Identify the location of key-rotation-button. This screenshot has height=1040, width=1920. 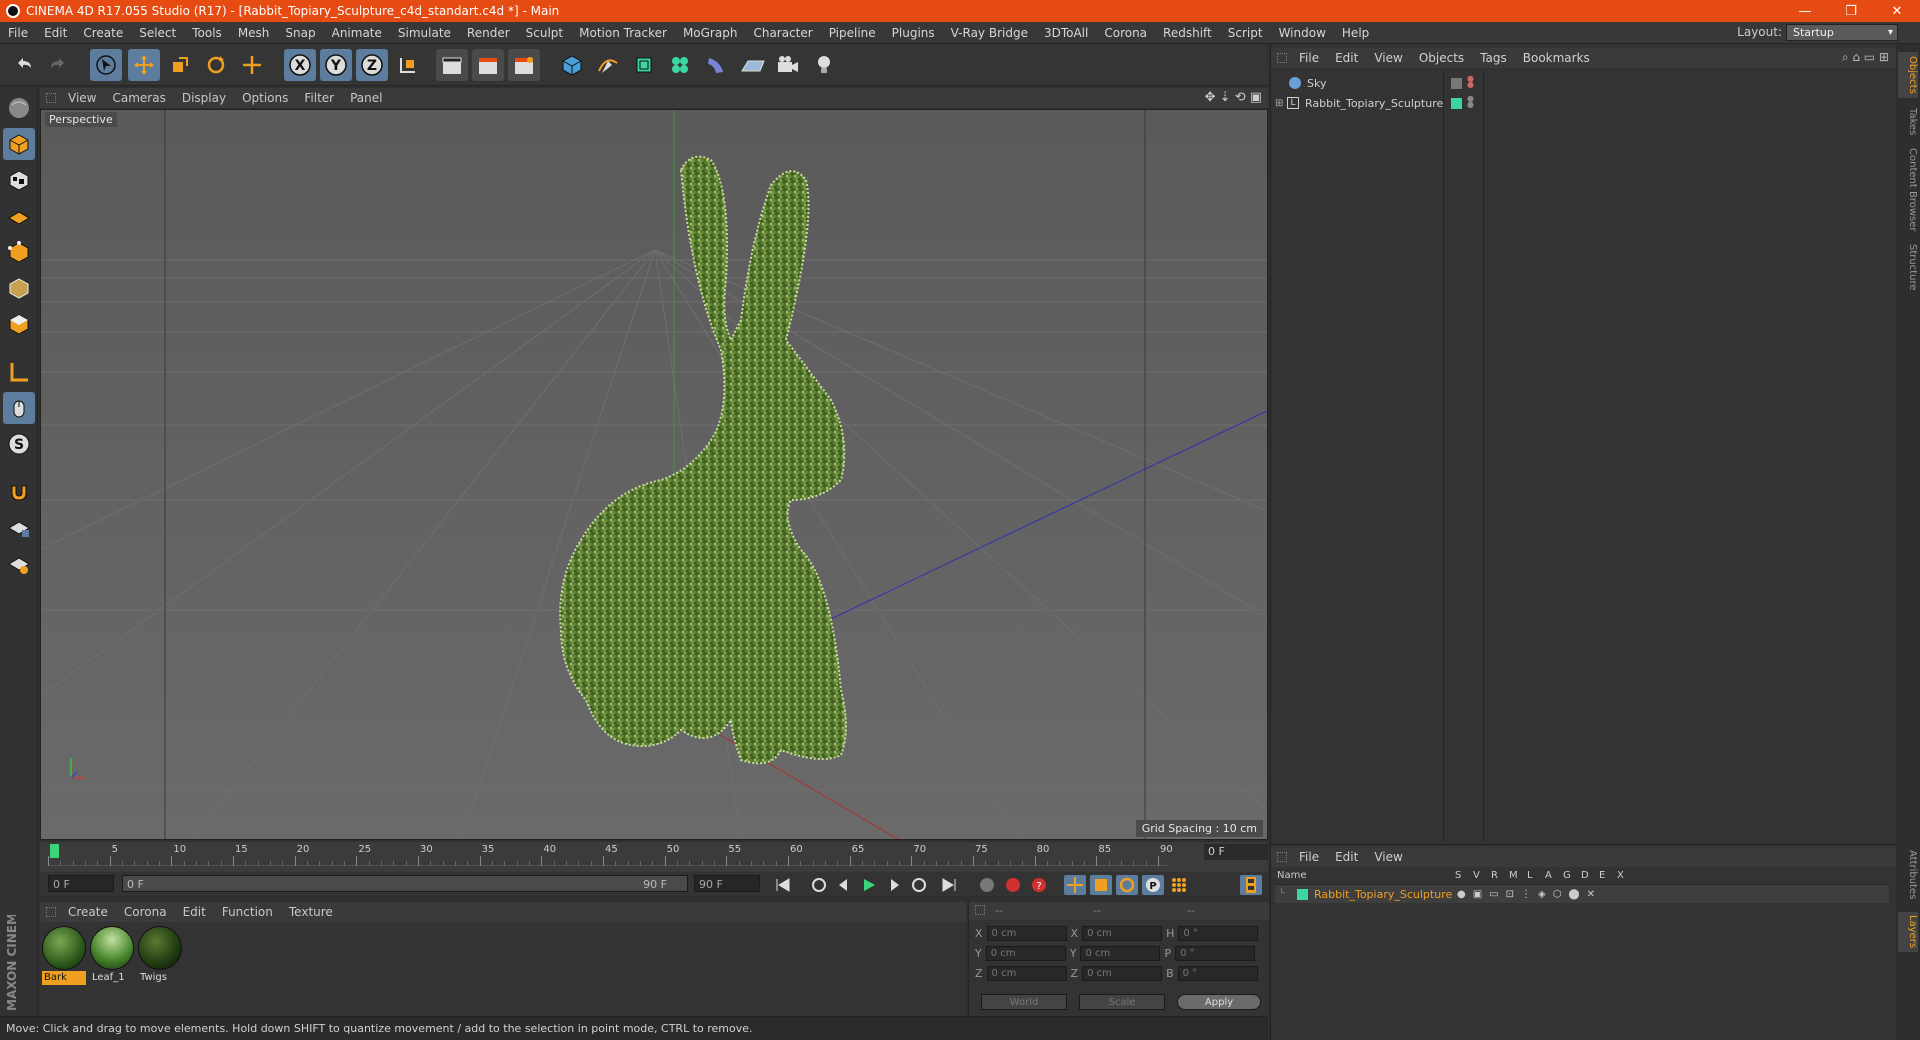
(1127, 885).